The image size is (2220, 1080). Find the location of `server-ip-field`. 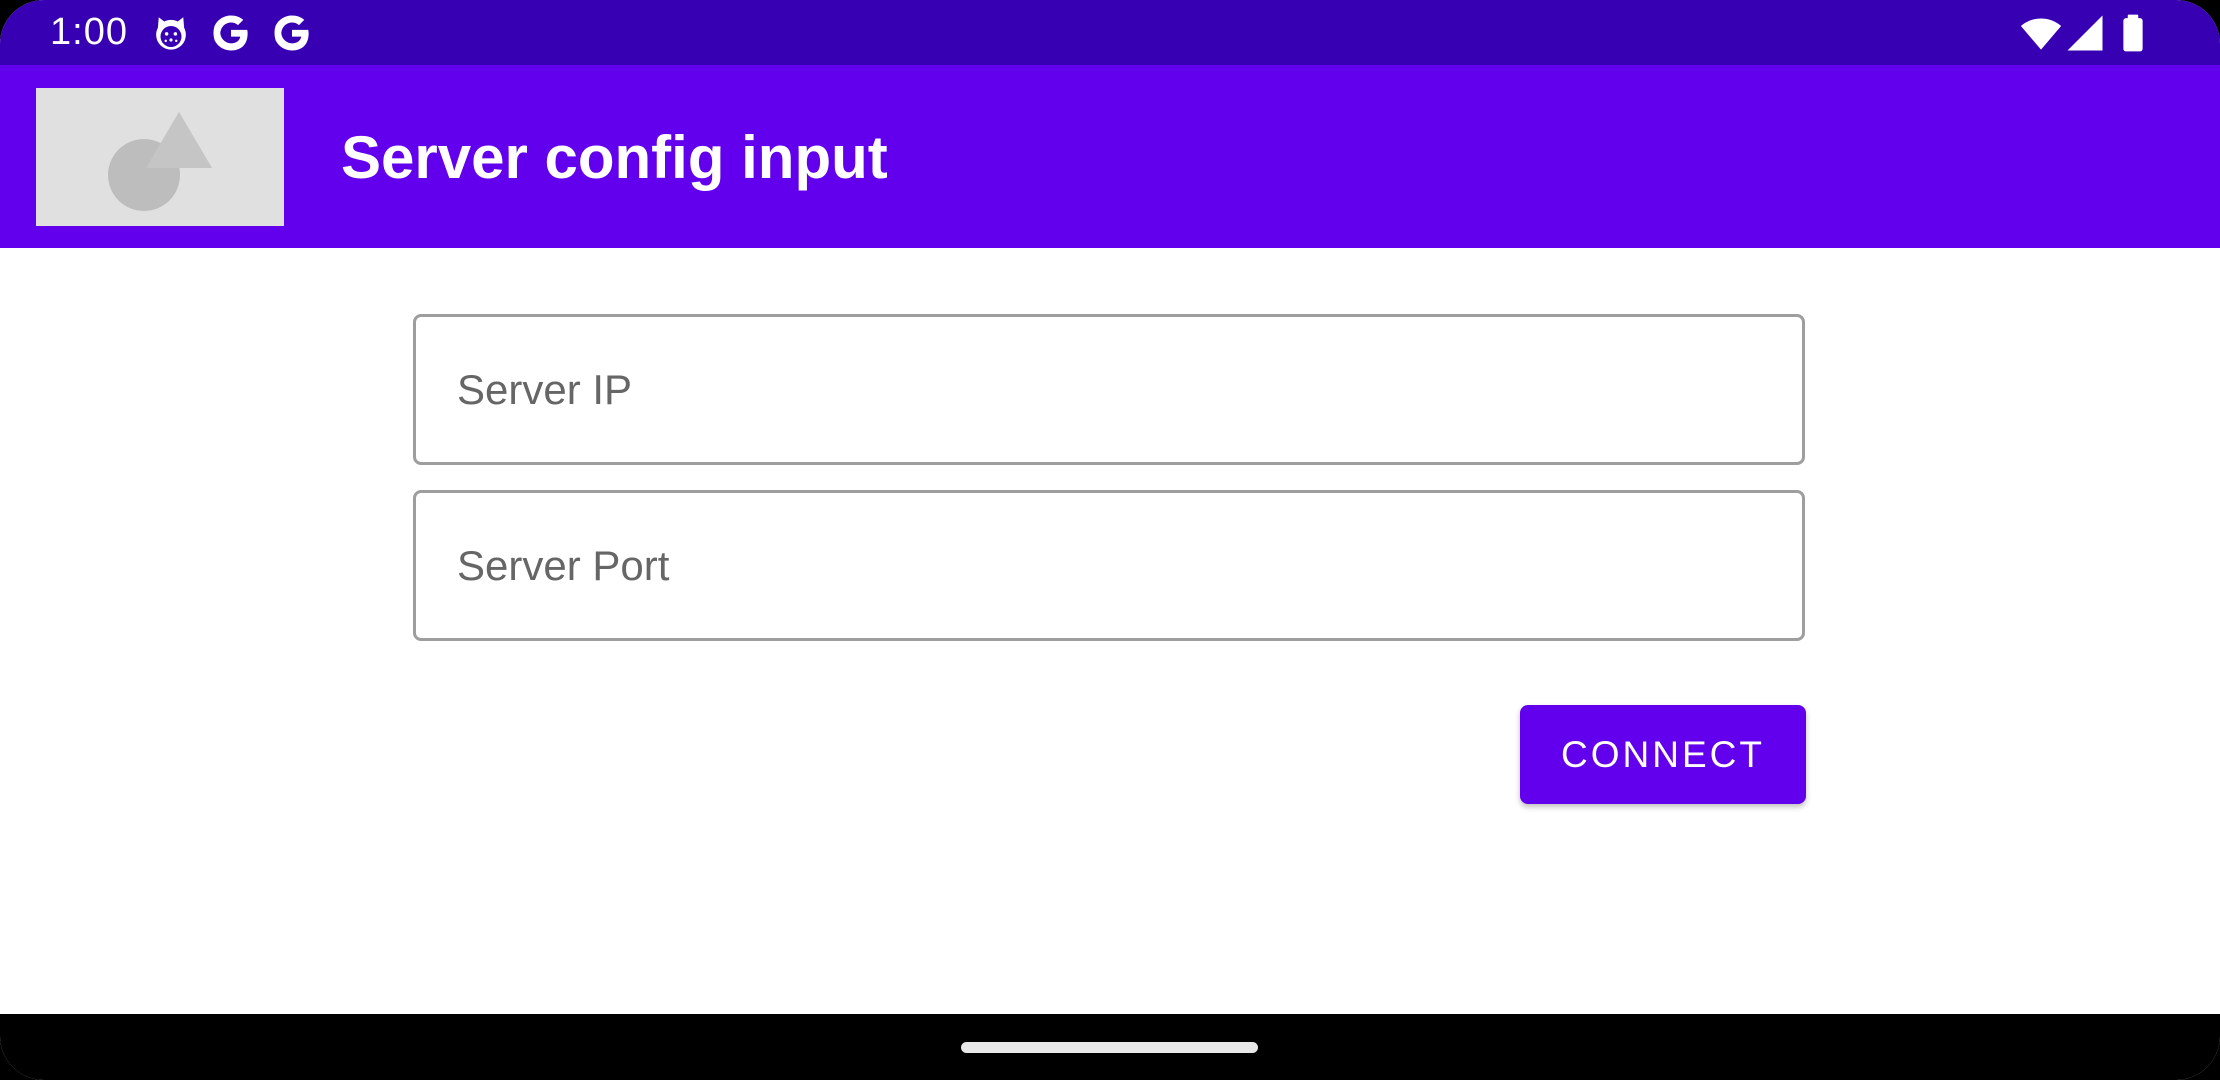

server-ip-field is located at coordinates (1109, 389).